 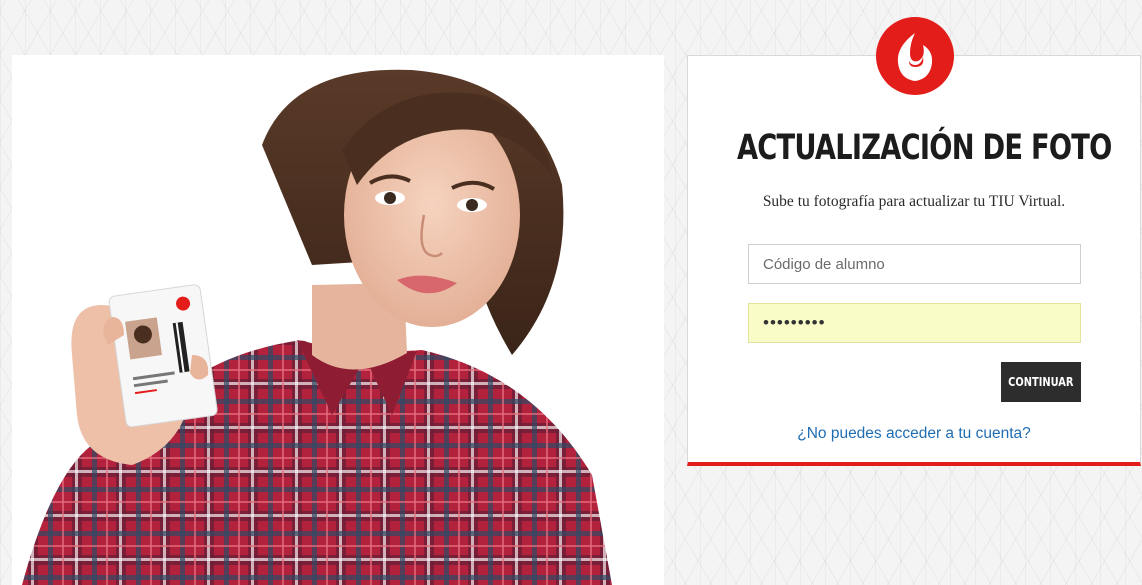 What do you see at coordinates (914, 264) in the screenshot?
I see `student-code-input` at bounding box center [914, 264].